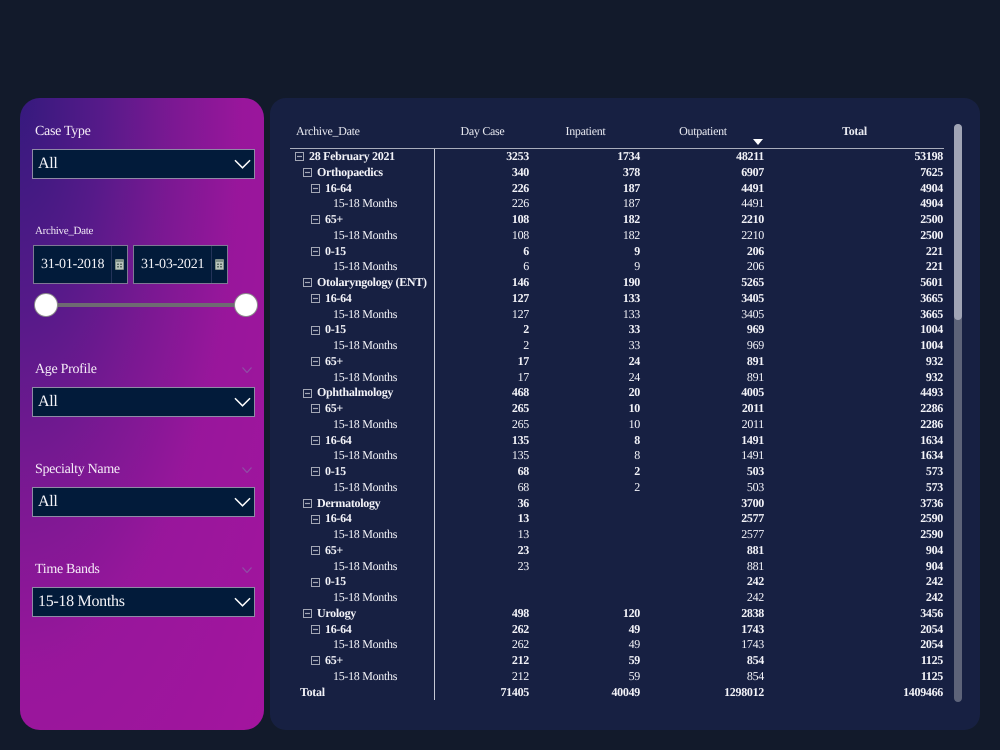 The width and height of the screenshot is (1000, 750). What do you see at coordinates (854, 134) in the screenshot?
I see `column-header: Total` at bounding box center [854, 134].